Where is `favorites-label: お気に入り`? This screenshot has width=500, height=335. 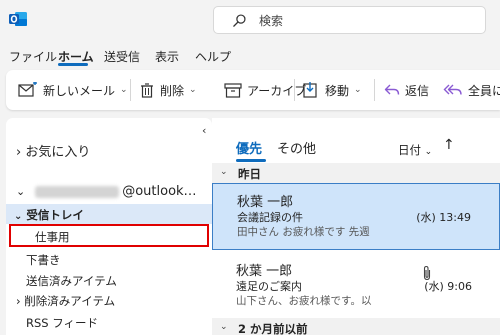 favorites-label: お気に入り is located at coordinates (58, 152).